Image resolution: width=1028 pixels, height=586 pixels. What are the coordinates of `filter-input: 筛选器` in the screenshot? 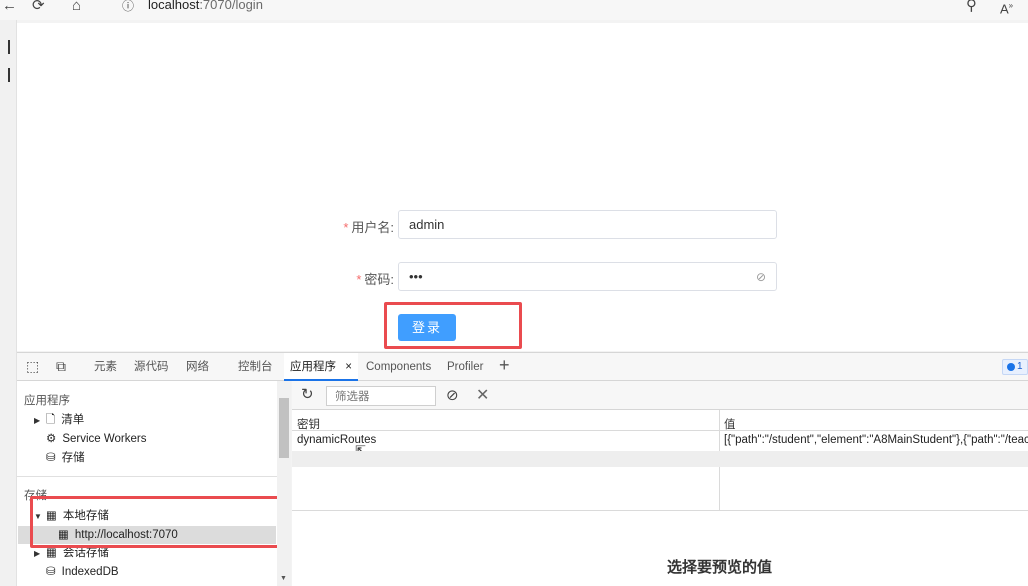 It's located at (381, 396).